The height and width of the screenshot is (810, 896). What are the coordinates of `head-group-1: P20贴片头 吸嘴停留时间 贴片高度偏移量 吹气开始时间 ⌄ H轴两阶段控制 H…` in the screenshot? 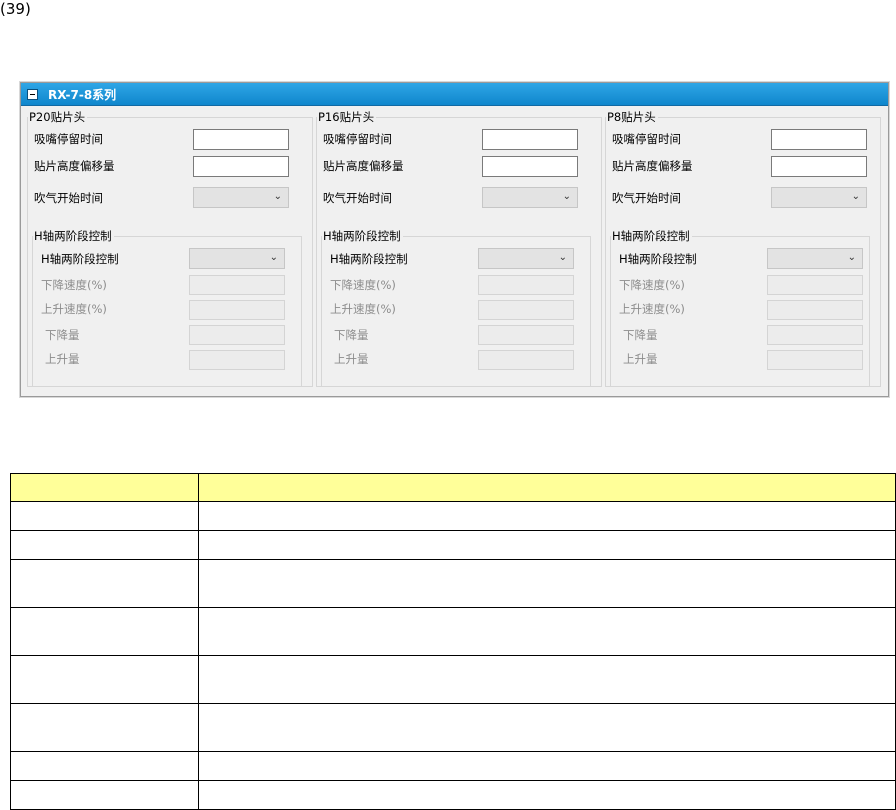 It's located at (170, 248).